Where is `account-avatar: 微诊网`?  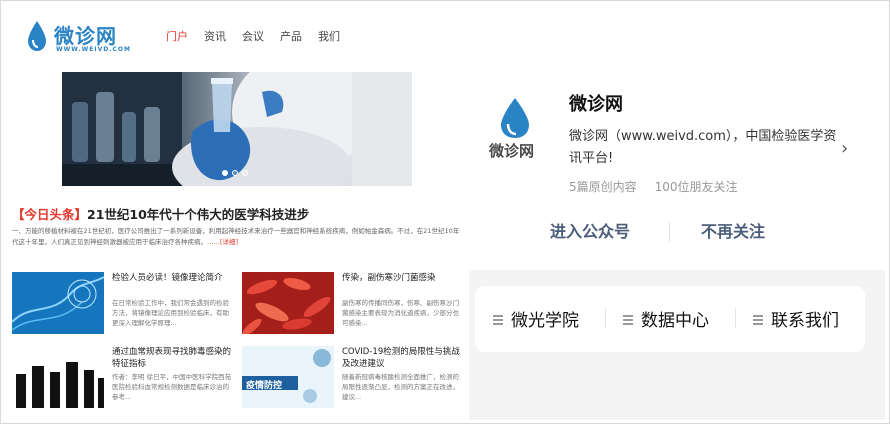
account-avatar: 微诊网 is located at coordinates (515, 128).